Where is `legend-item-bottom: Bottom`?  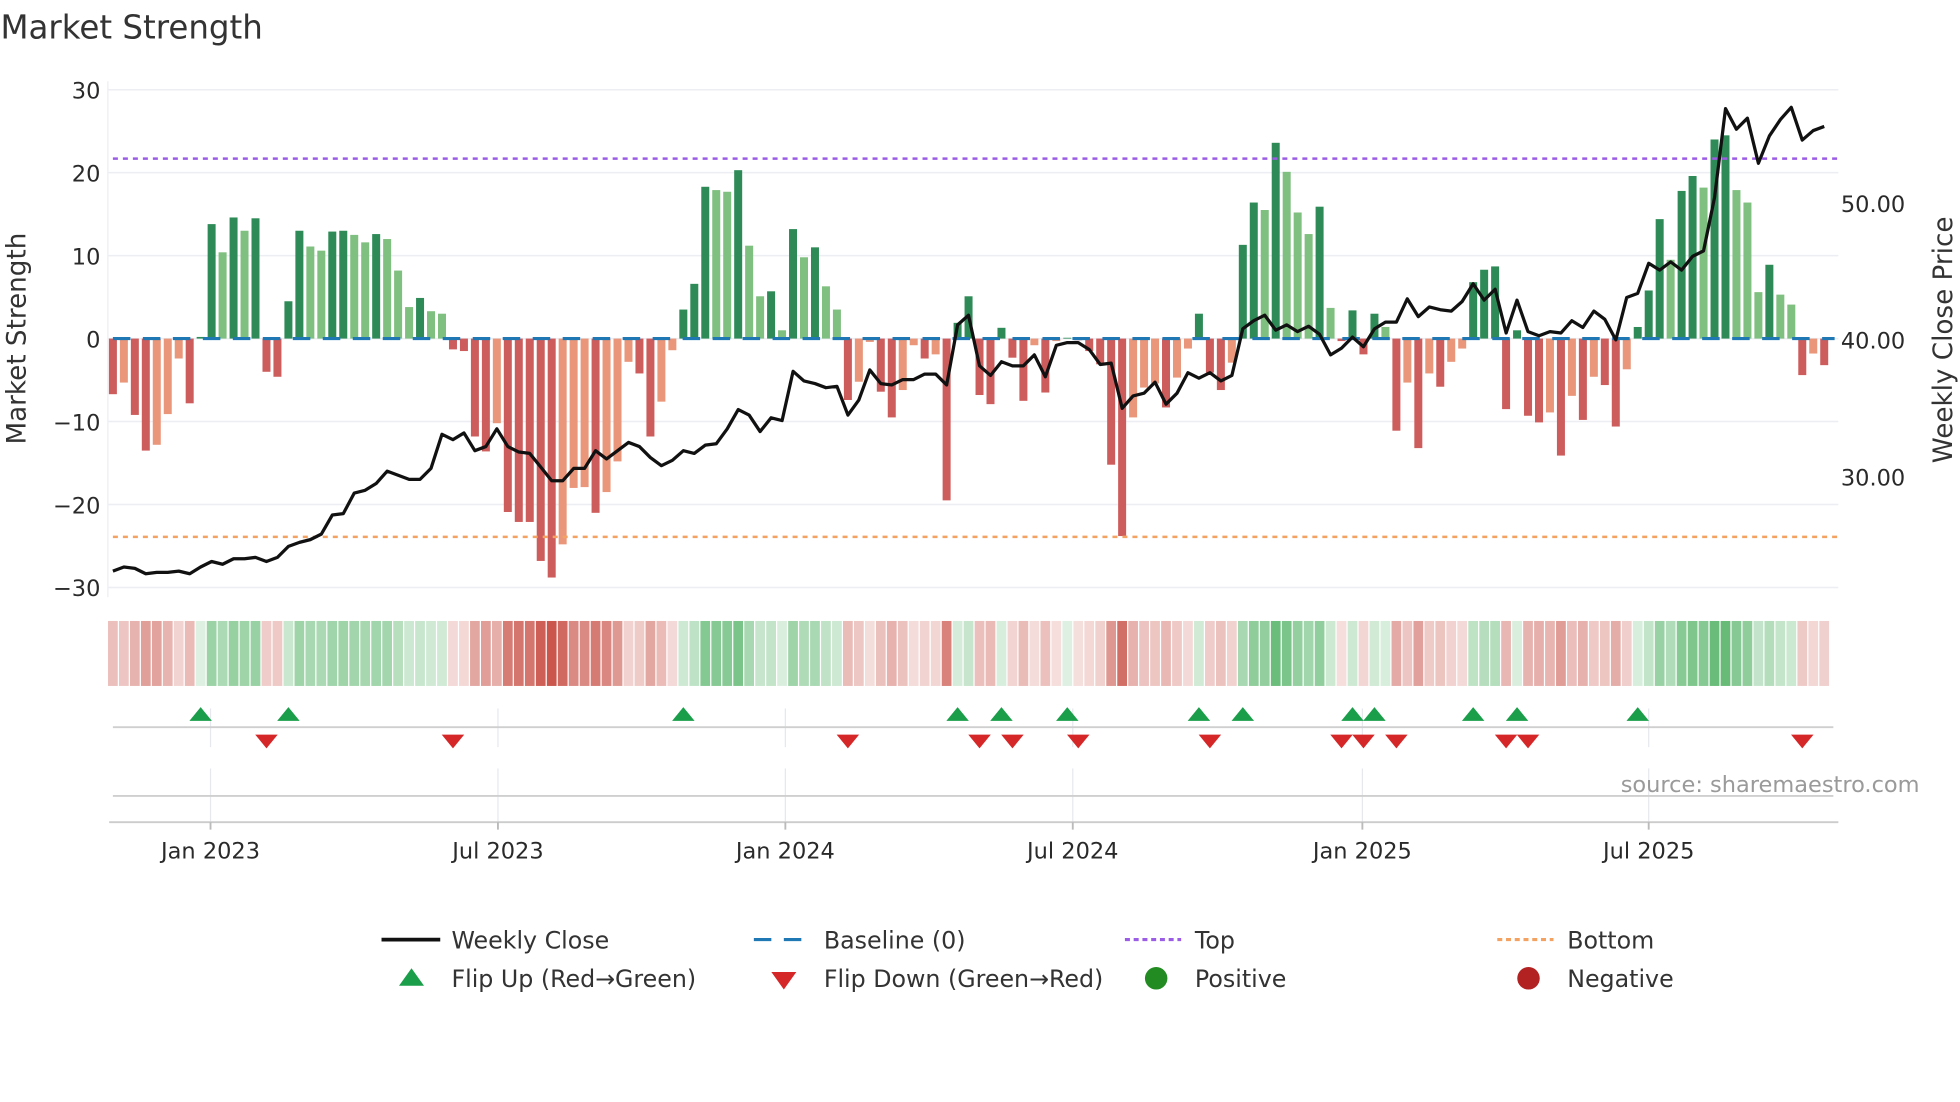
legend-item-bottom: Bottom is located at coordinates (1575, 940).